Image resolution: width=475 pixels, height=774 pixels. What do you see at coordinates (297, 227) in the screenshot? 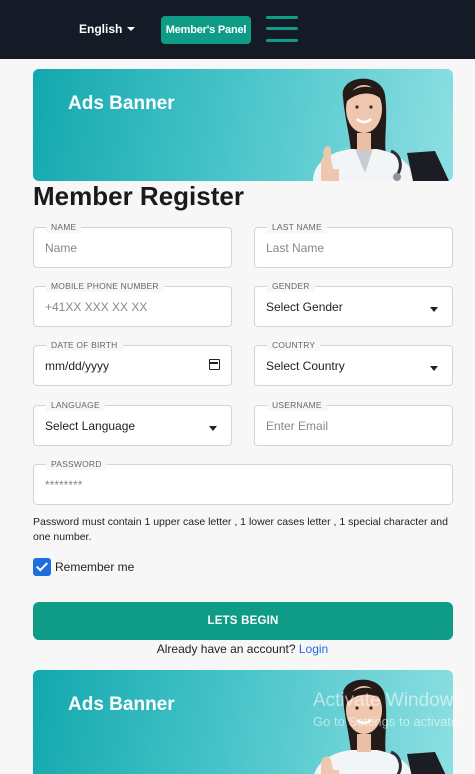
I see `last-name-label: LAST NAME` at bounding box center [297, 227].